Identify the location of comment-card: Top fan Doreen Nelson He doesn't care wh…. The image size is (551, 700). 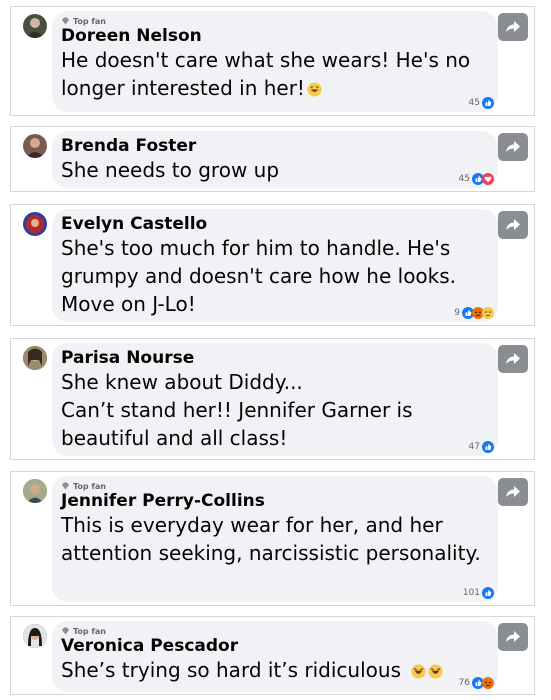
(272, 61).